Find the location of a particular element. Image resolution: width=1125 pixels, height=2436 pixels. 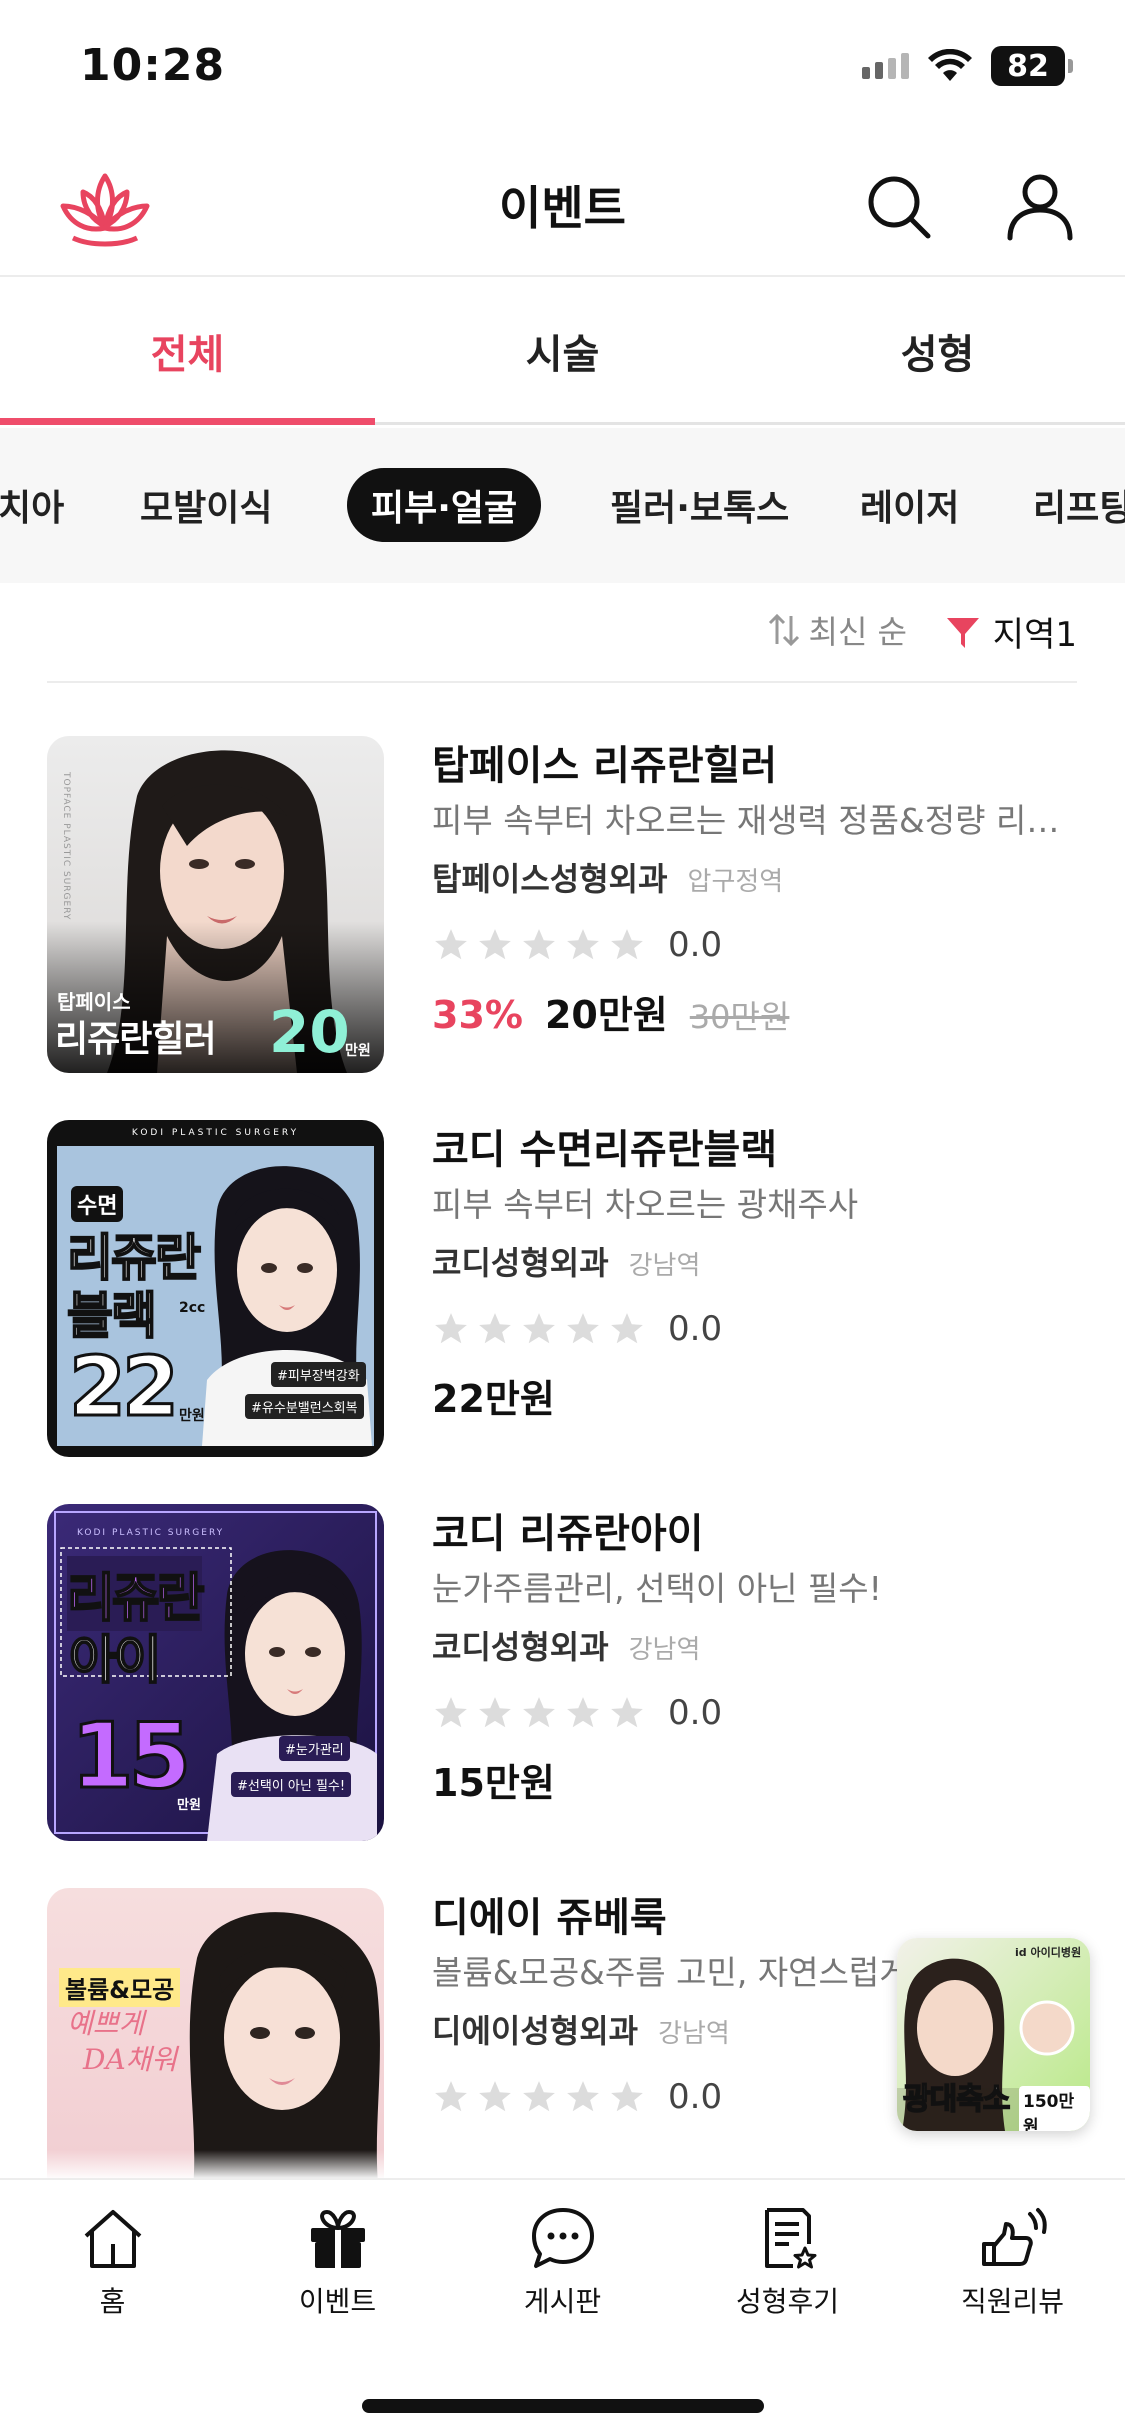

sort-button: 최신 순 is located at coordinates (837, 630).